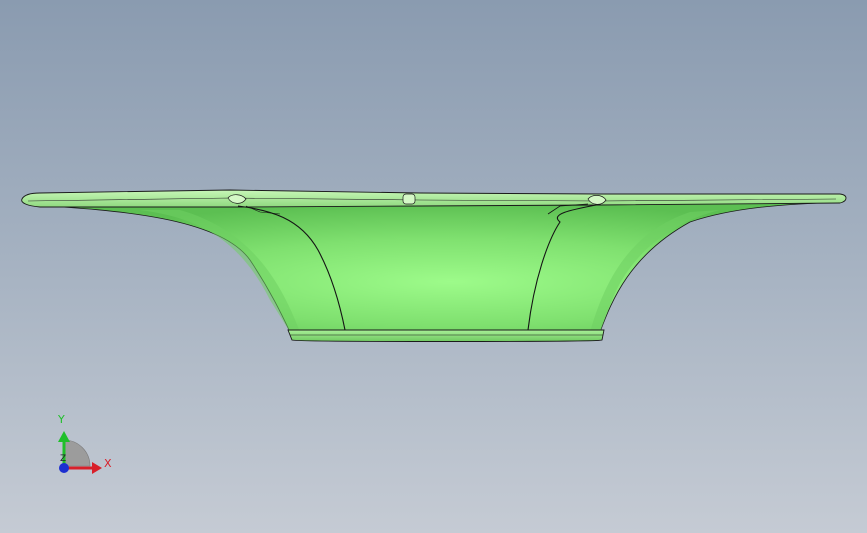  What do you see at coordinates (446, 335) in the screenshot?
I see `base-ring` at bounding box center [446, 335].